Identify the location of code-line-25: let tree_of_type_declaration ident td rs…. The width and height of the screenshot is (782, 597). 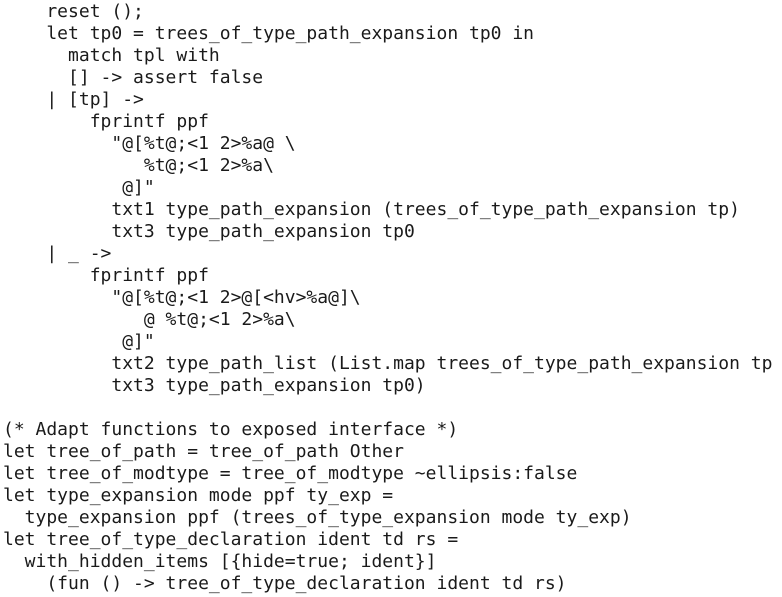
(231, 539).